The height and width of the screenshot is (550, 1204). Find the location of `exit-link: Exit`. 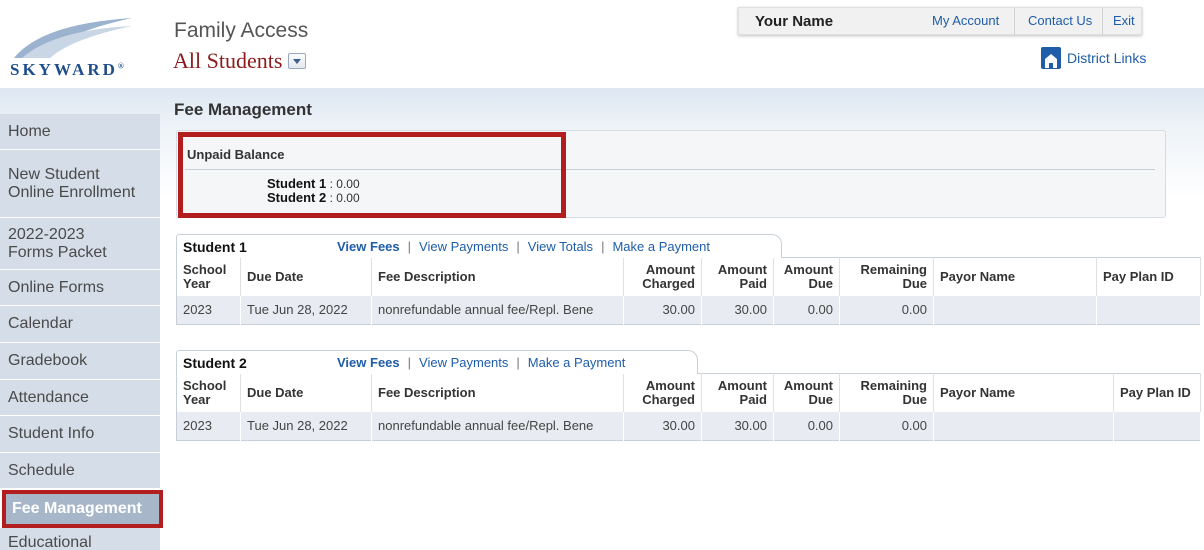

exit-link: Exit is located at coordinates (1124, 20).